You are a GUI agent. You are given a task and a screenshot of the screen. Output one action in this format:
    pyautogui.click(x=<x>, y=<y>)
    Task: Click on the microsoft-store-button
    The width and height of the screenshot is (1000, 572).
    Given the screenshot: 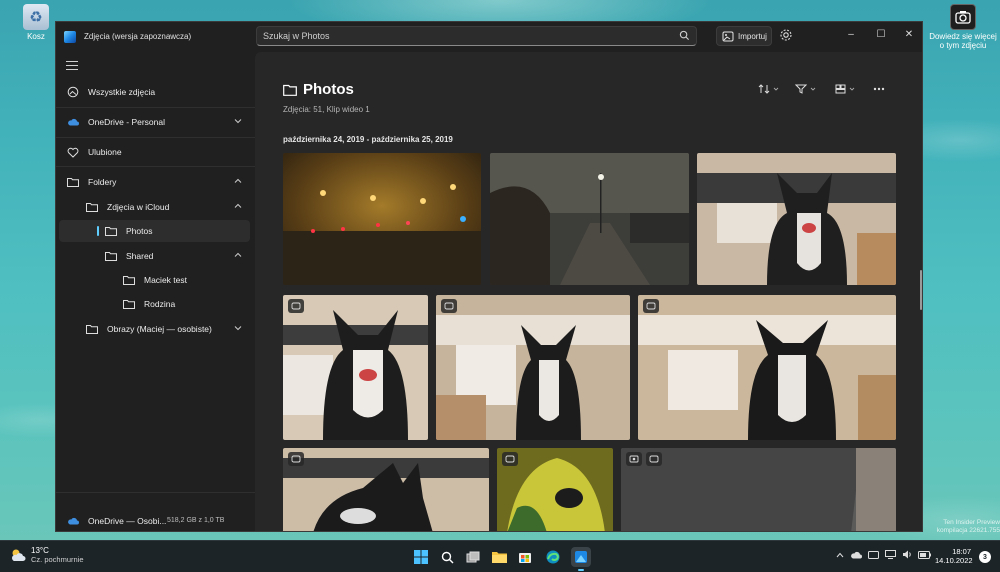 What is the action you would take?
    pyautogui.click(x=525, y=557)
    